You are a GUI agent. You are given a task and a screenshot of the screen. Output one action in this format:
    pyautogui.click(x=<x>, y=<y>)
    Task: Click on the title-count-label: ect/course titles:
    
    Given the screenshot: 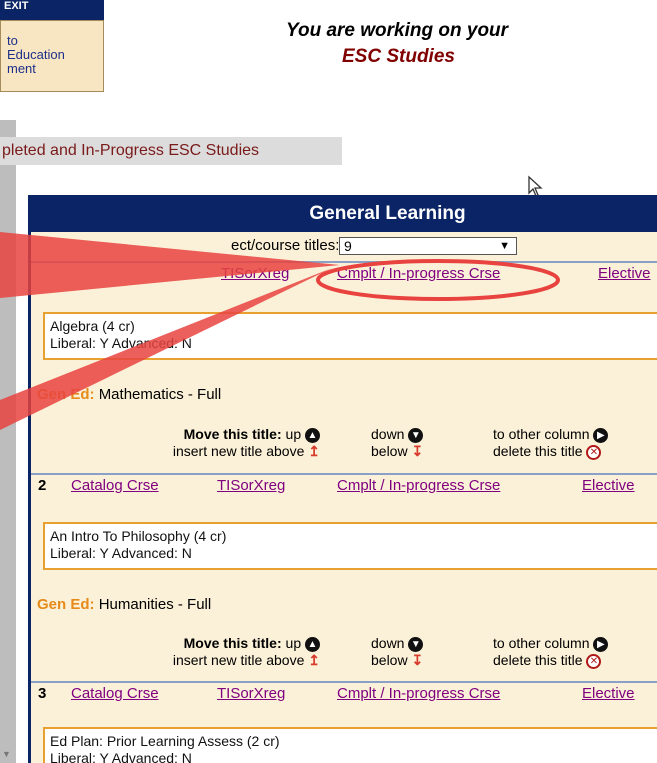 What is the action you would take?
    pyautogui.click(x=285, y=245)
    